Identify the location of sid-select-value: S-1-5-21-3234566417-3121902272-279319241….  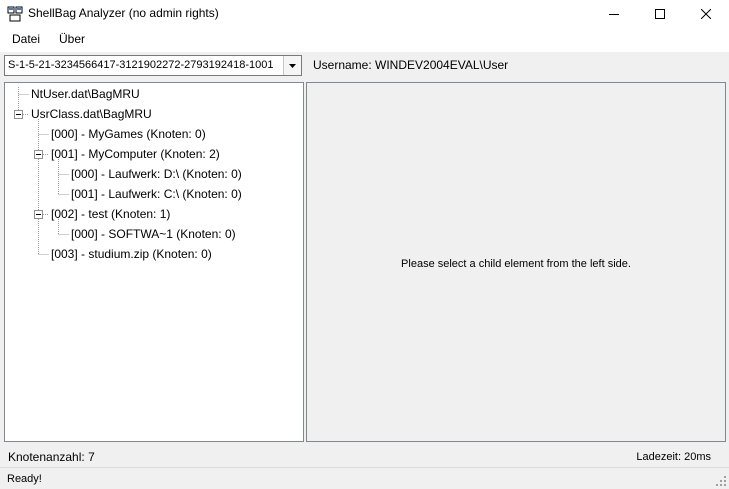
(141, 65).